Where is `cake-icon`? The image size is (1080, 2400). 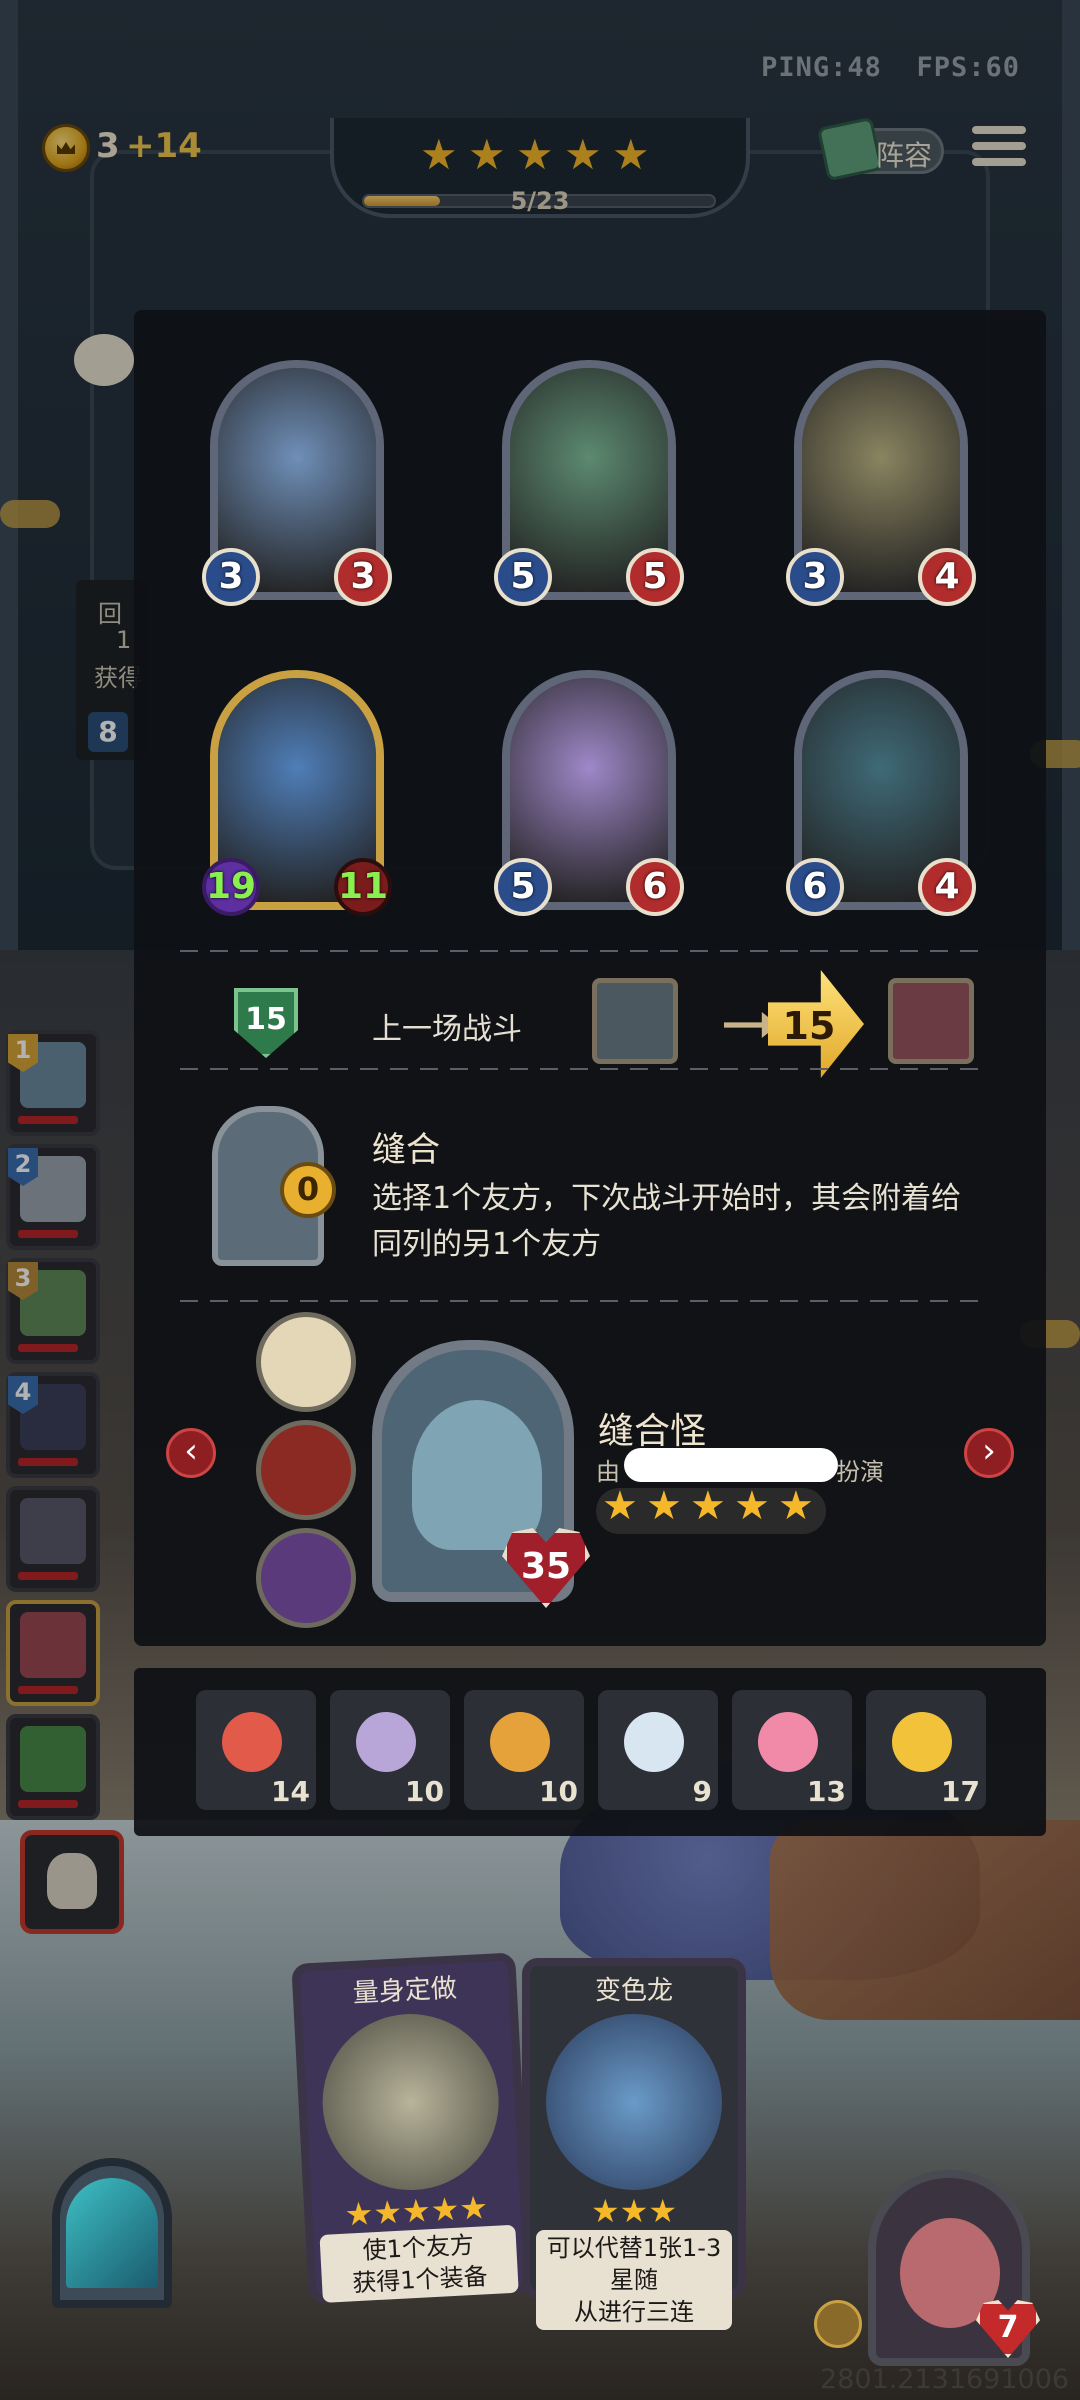 cake-icon is located at coordinates (788, 1742).